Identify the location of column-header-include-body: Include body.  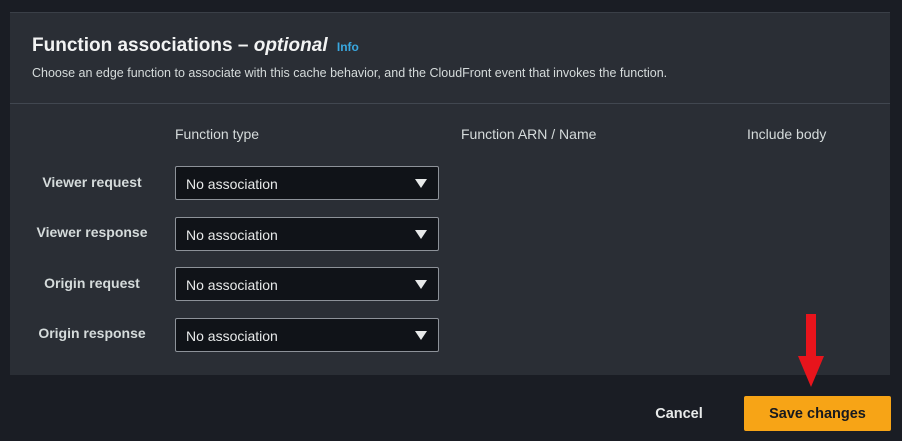
(787, 134).